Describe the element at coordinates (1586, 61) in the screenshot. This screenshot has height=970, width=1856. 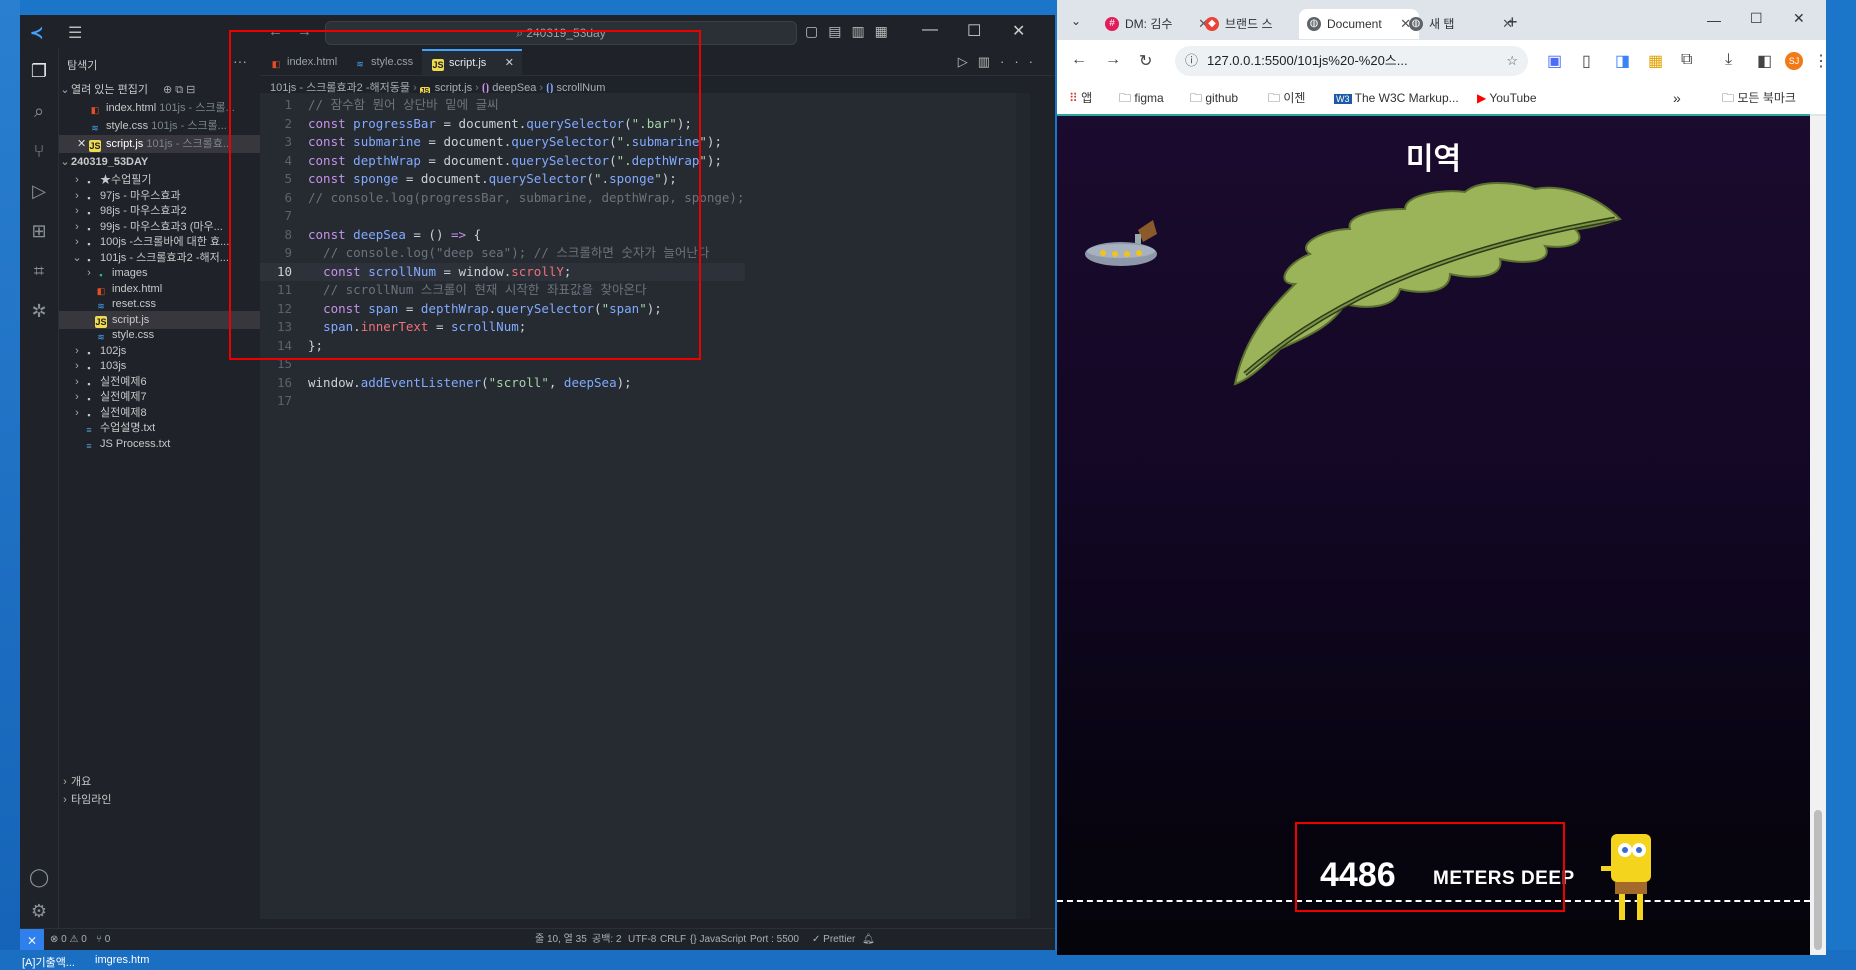
I see `extension-icon: ▯` at that location.